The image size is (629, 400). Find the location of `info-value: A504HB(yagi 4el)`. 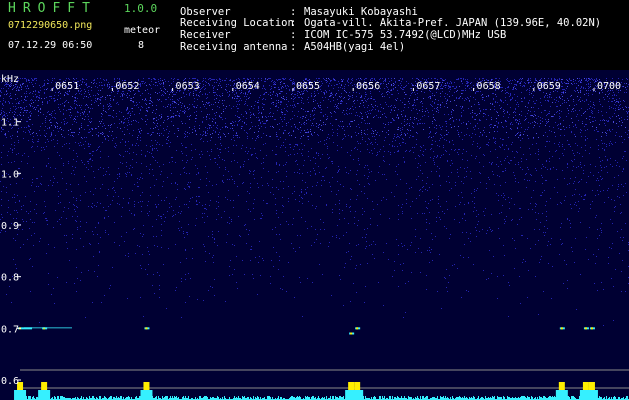

info-value: A504HB(yagi 4el) is located at coordinates (355, 47).